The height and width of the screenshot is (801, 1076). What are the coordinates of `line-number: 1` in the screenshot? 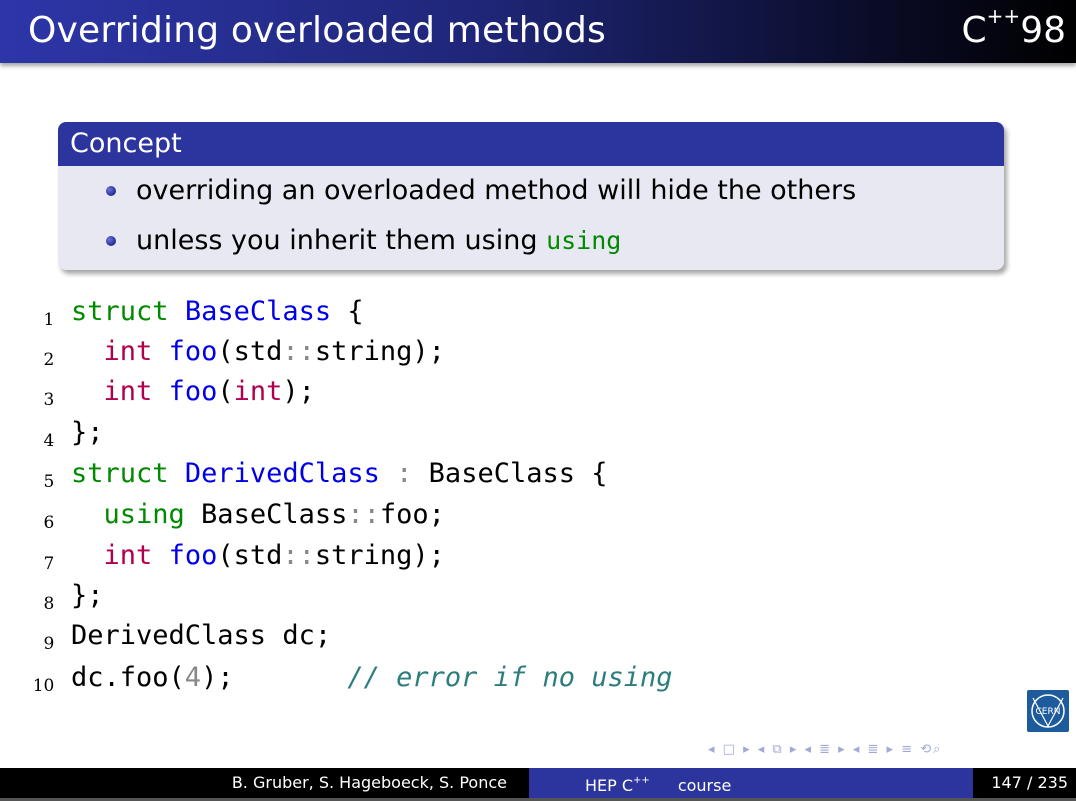 It's located at (49, 320).